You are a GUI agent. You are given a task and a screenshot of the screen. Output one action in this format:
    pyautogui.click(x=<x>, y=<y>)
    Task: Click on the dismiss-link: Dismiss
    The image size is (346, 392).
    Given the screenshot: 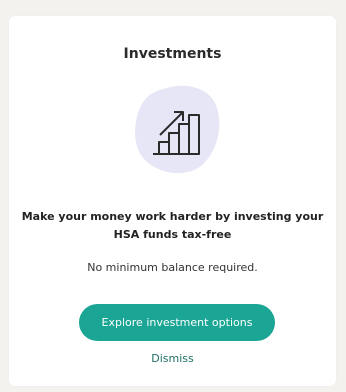 What is the action you would take?
    pyautogui.click(x=172, y=358)
    